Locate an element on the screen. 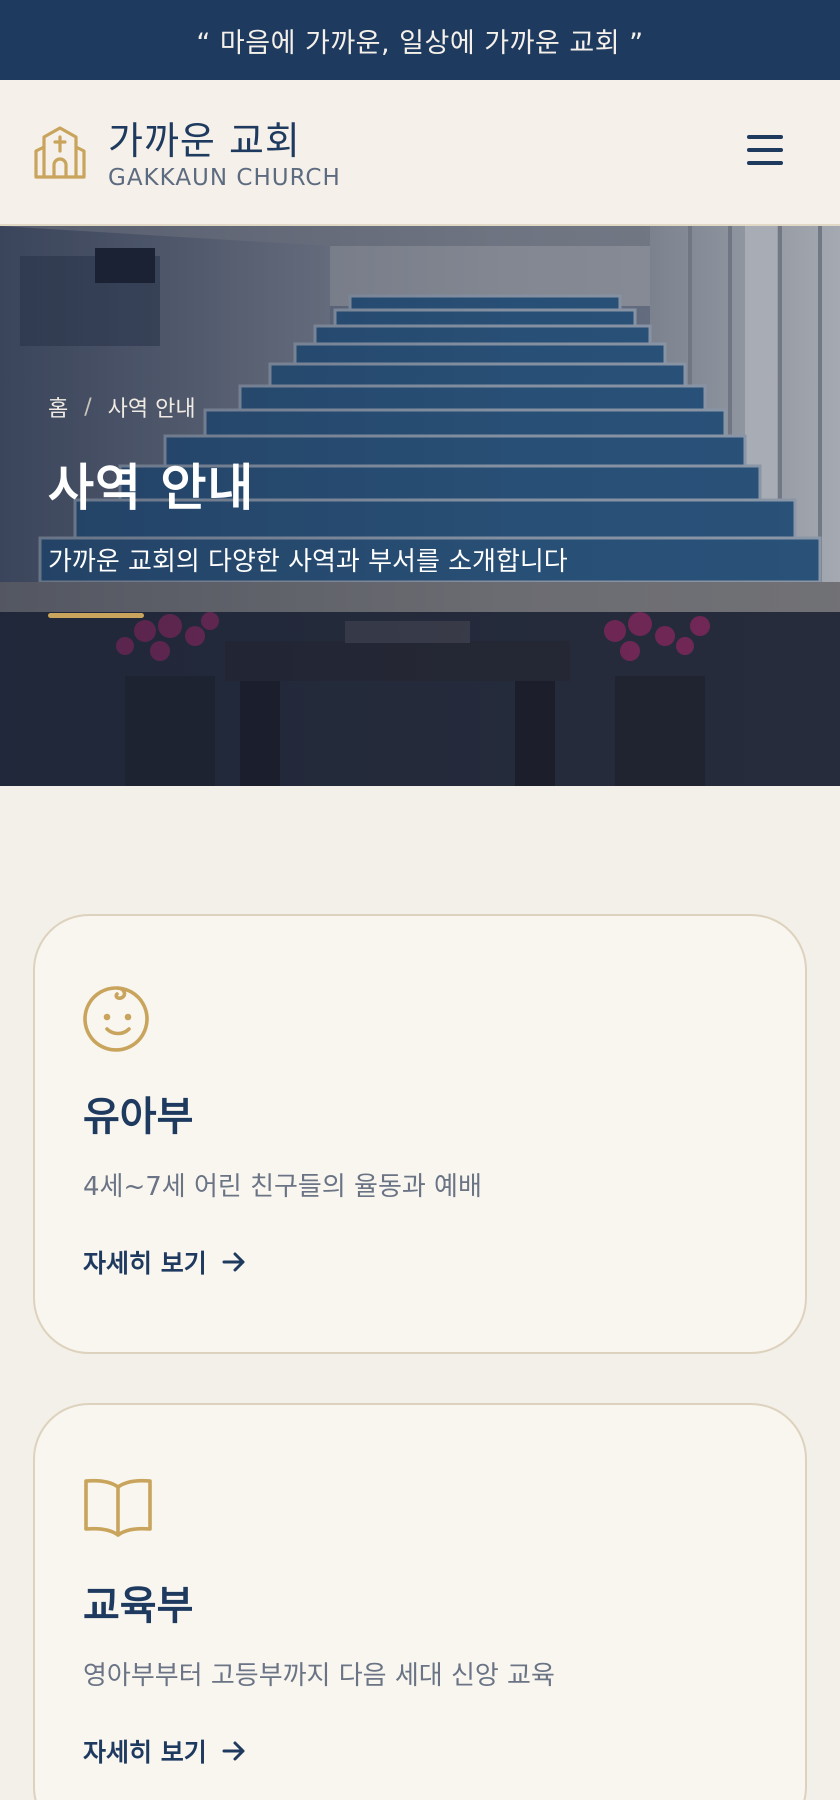  church-subtitle: GAKKAUN CHURCH is located at coordinates (224, 178).